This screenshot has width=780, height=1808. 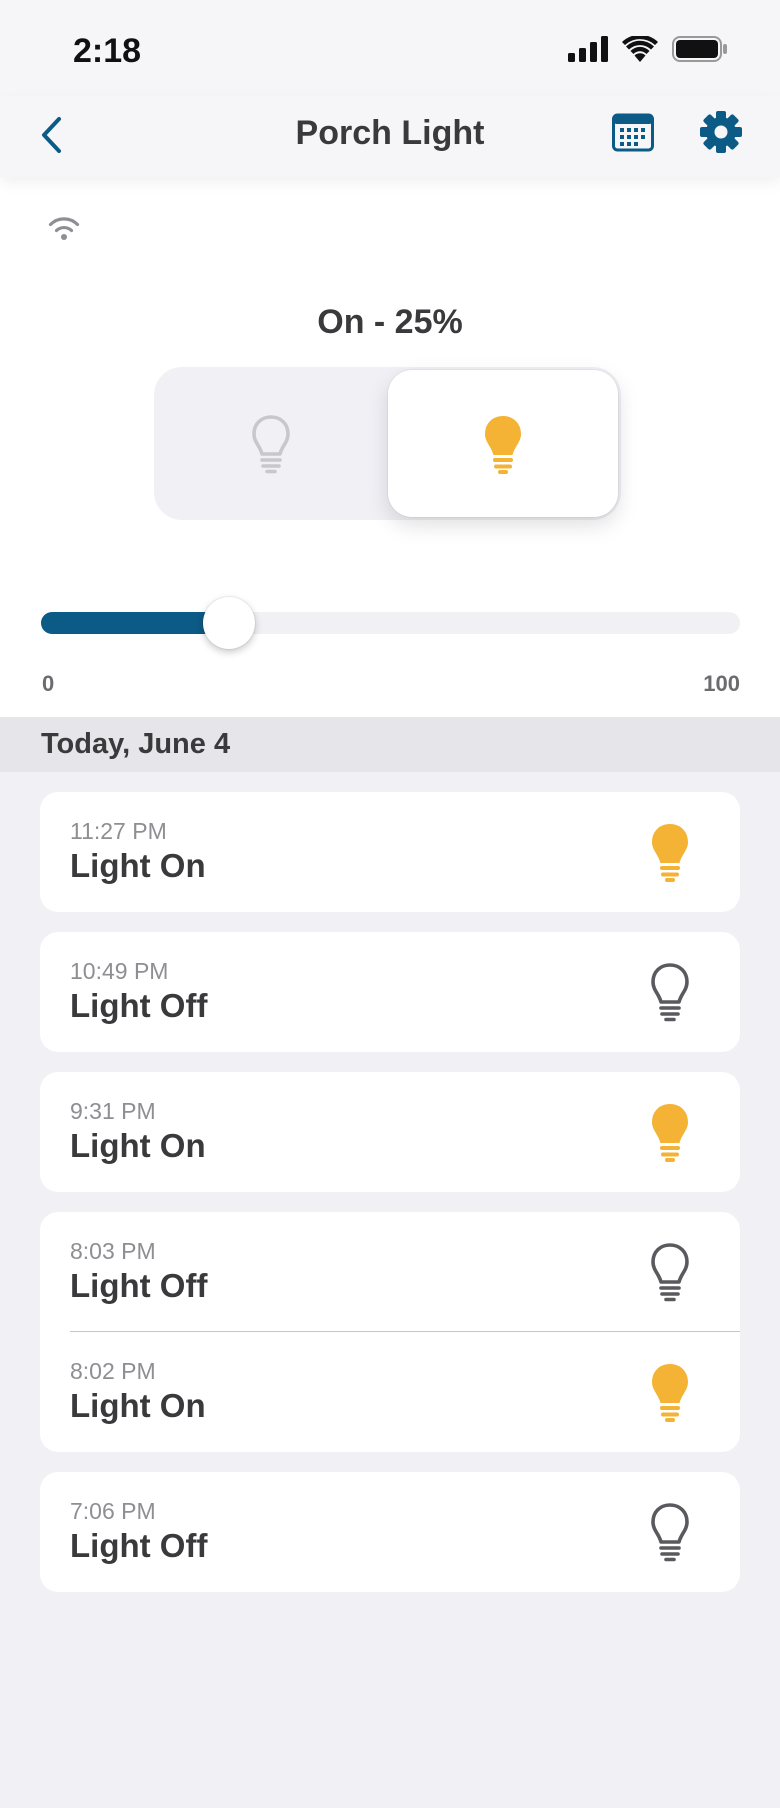 I want to click on event-time: 8:03 PM, so click(x=113, y=1251).